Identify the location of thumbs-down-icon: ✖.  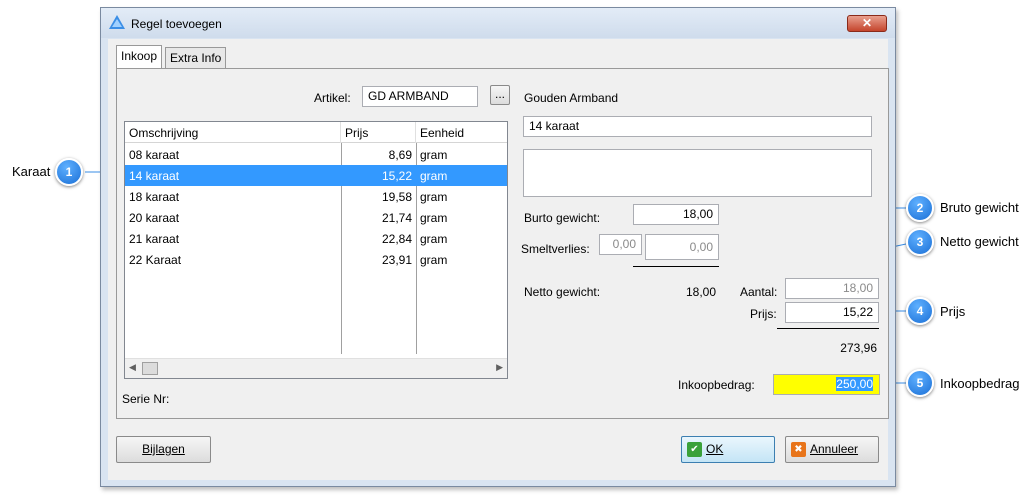
(798, 449).